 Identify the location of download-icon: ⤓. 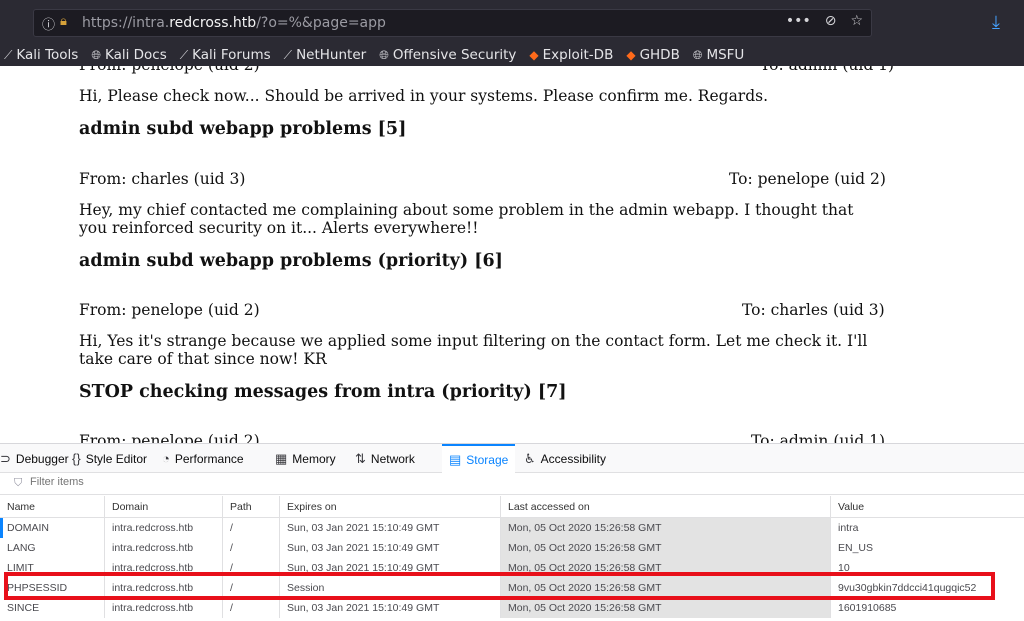
(996, 22).